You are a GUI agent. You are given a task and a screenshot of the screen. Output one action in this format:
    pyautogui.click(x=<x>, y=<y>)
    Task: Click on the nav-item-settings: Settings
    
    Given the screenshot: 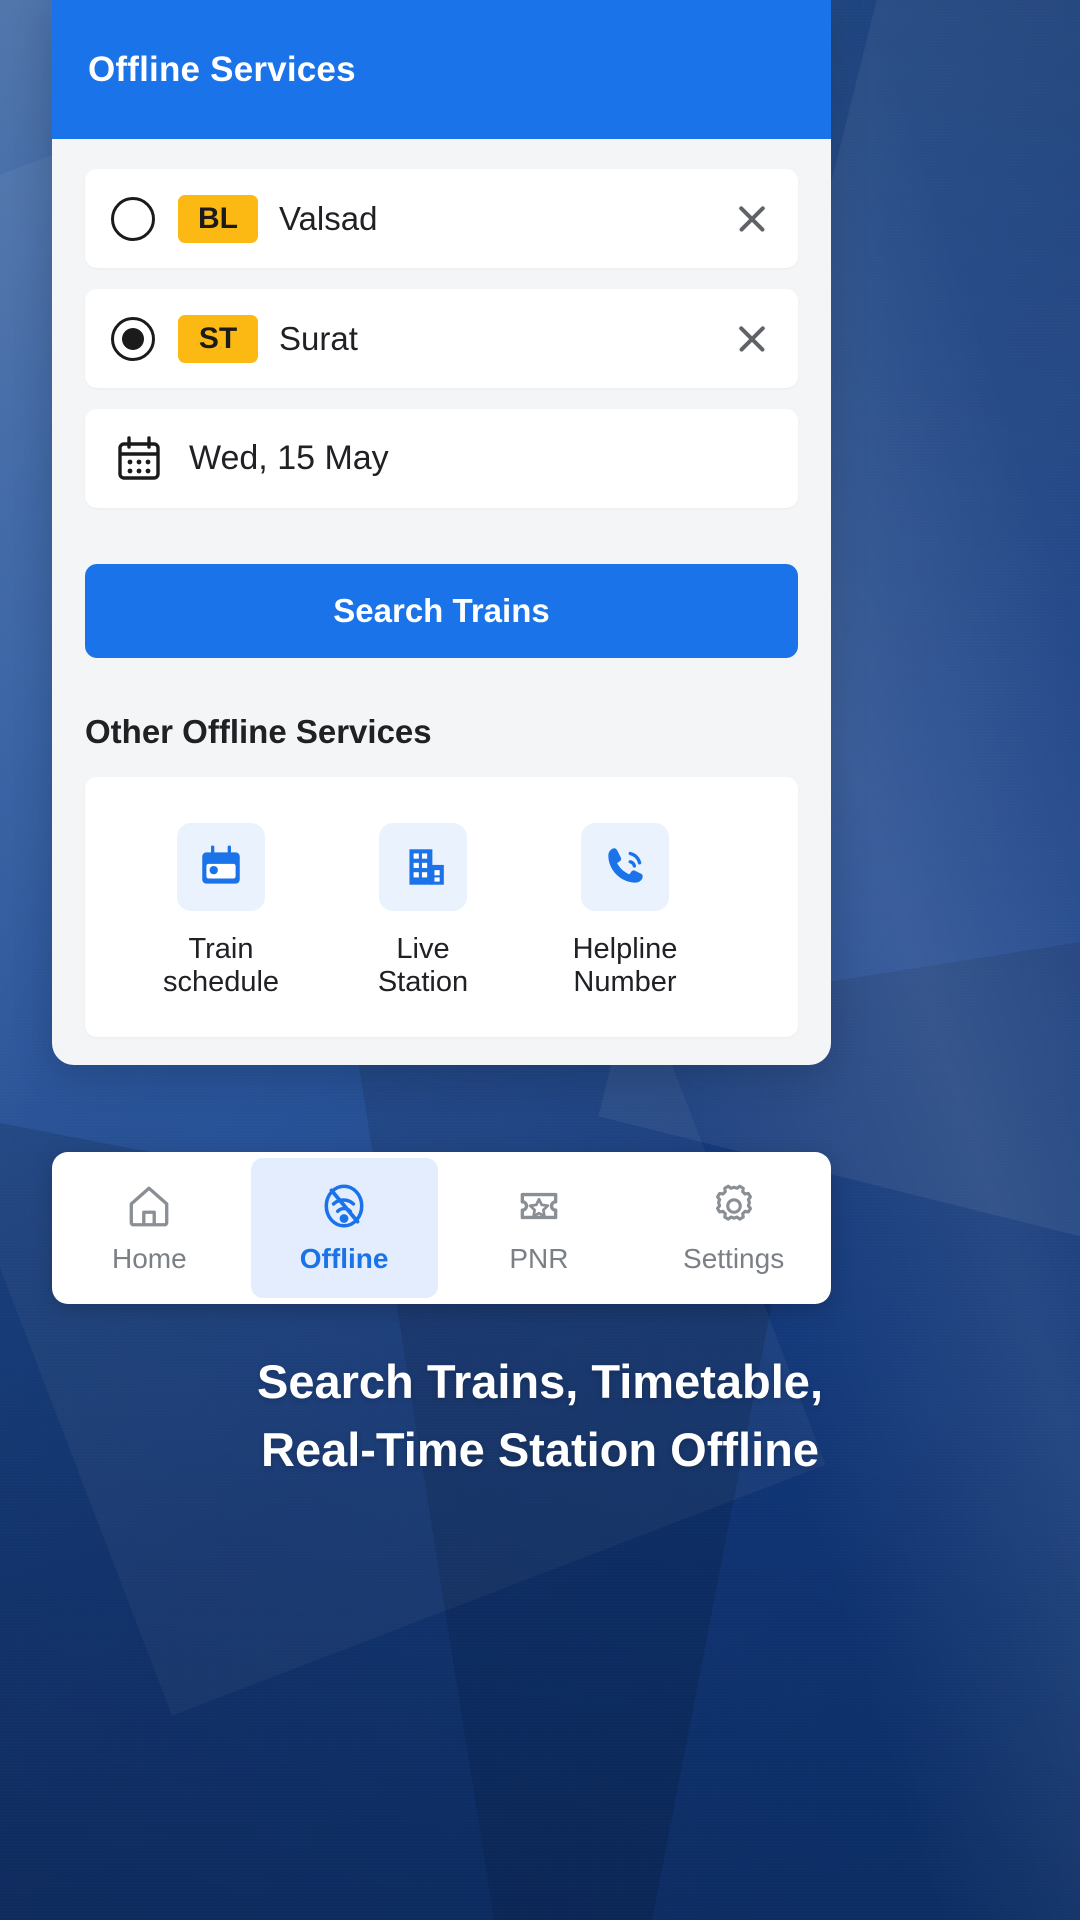 What is the action you would take?
    pyautogui.click(x=733, y=1228)
    